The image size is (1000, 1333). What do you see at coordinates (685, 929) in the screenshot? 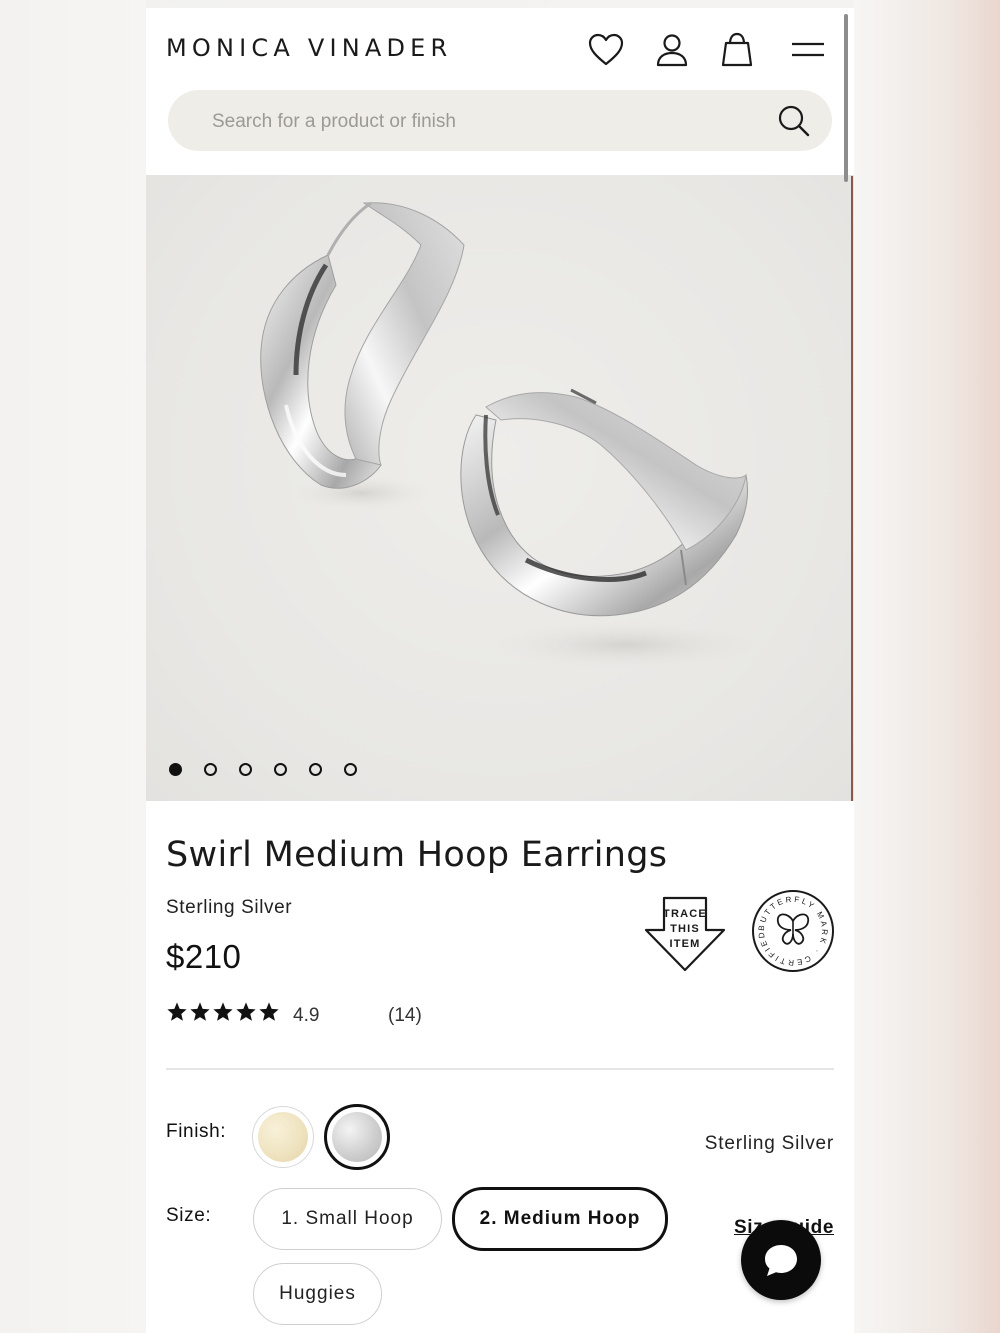
I see `trace-line-2: THIS` at bounding box center [685, 929].